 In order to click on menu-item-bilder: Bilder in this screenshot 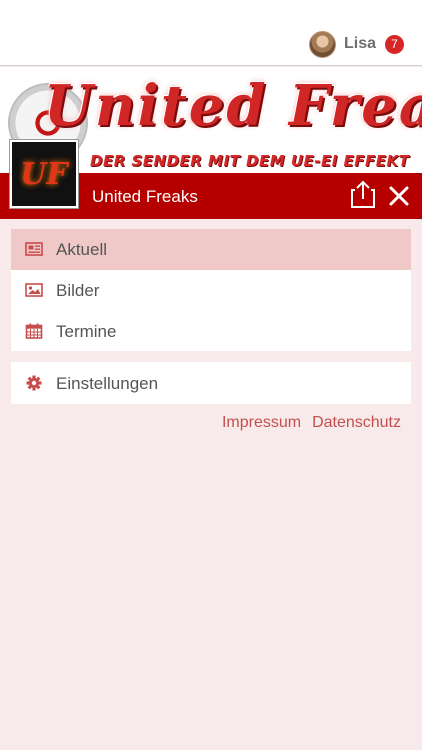, I will do `click(211, 290)`.